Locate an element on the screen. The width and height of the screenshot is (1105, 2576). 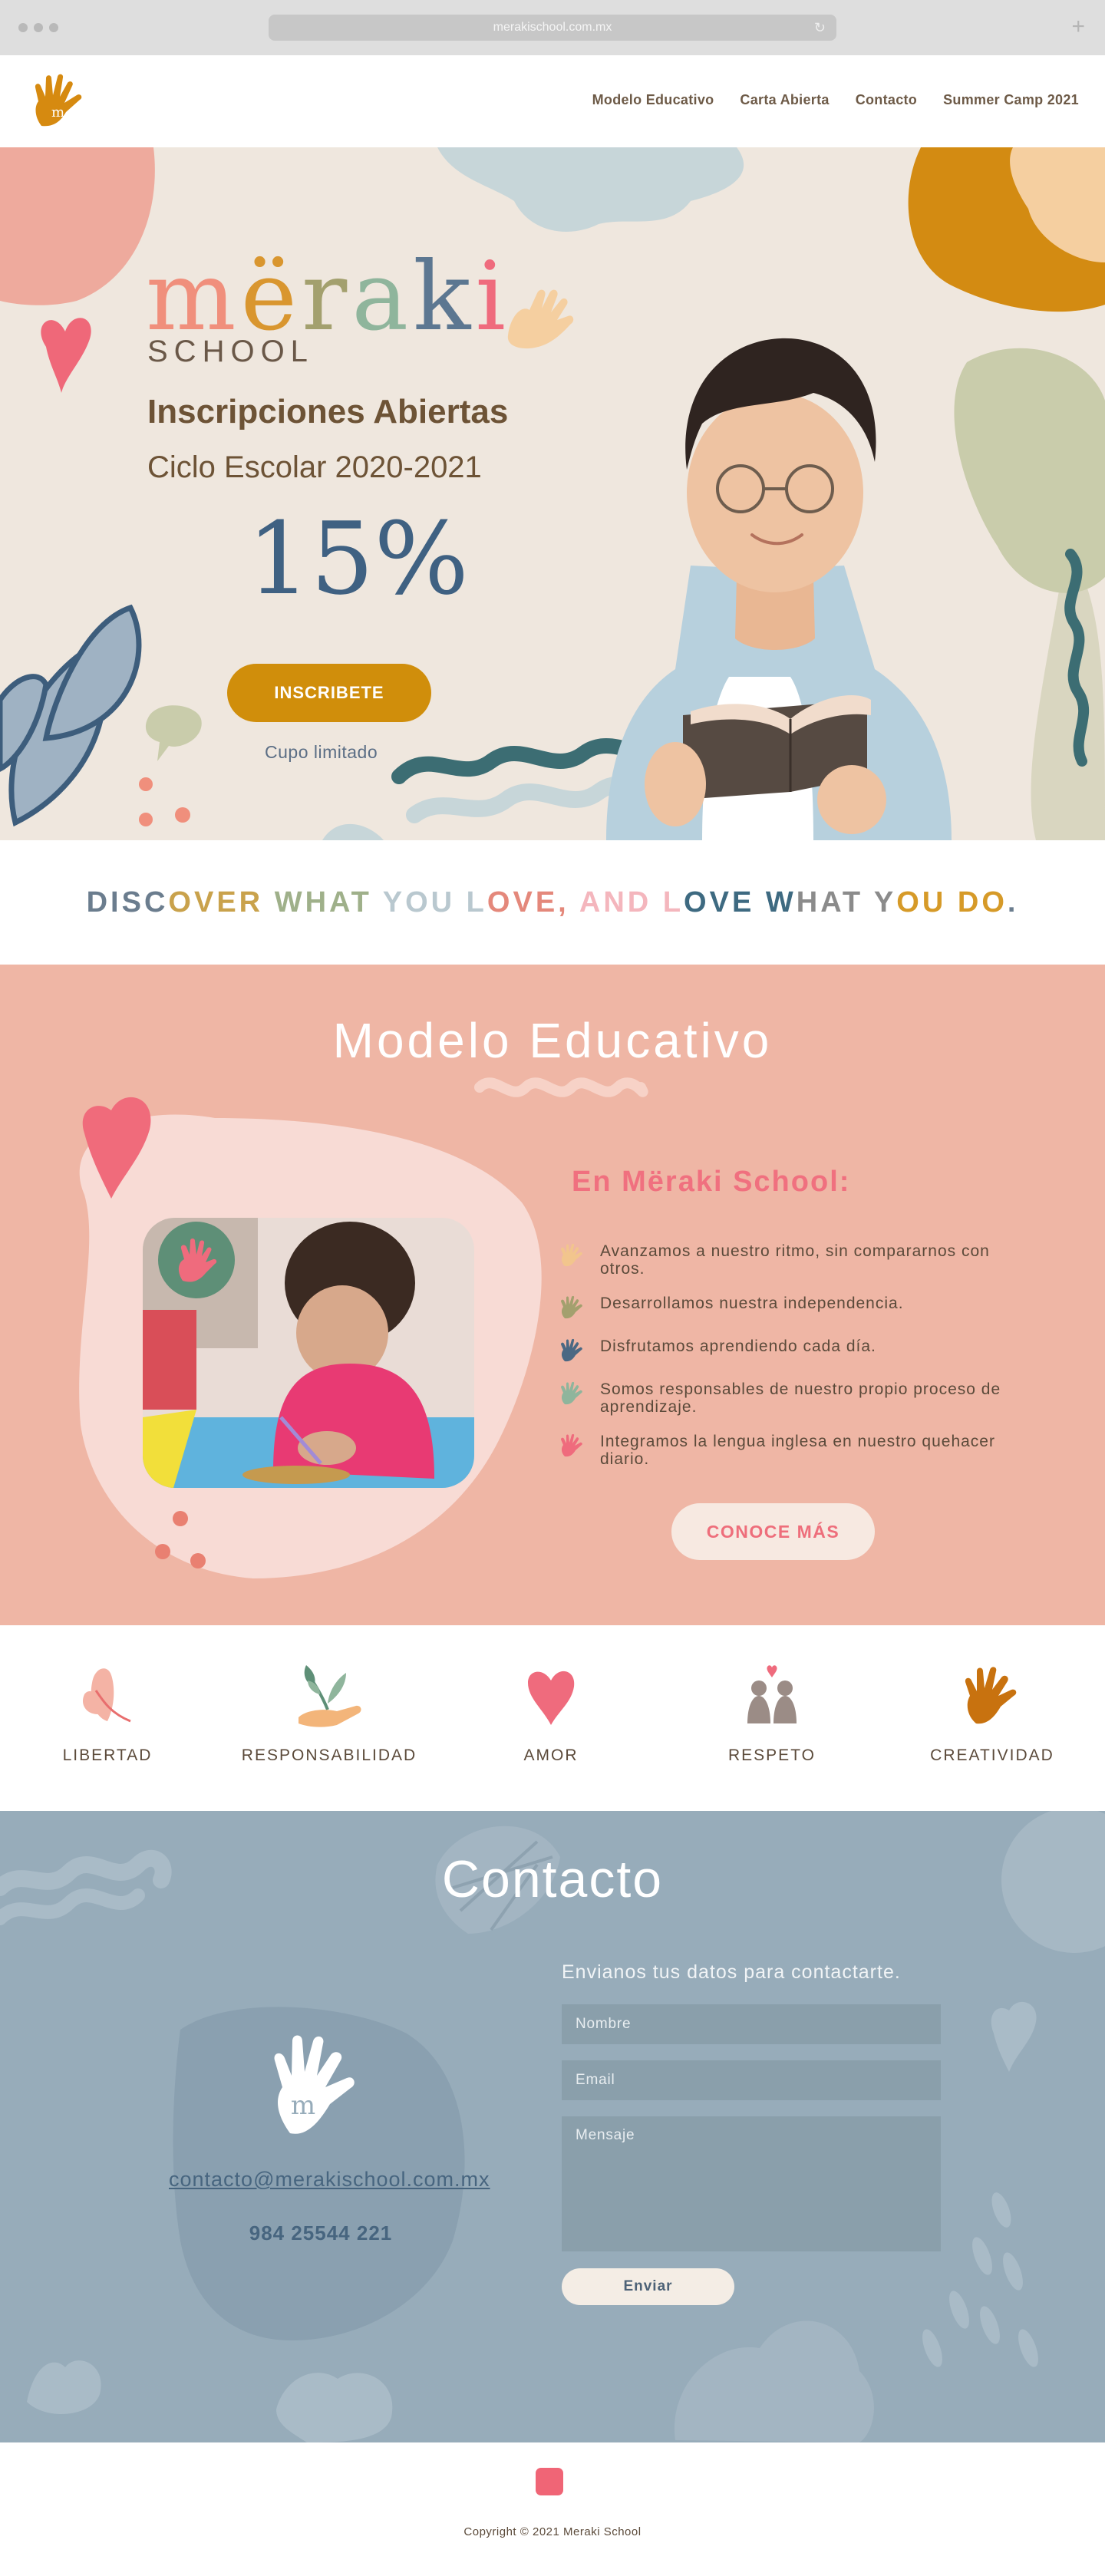
browser-chrome: merakischool.com.mx ↻ + is located at coordinates (552, 27).